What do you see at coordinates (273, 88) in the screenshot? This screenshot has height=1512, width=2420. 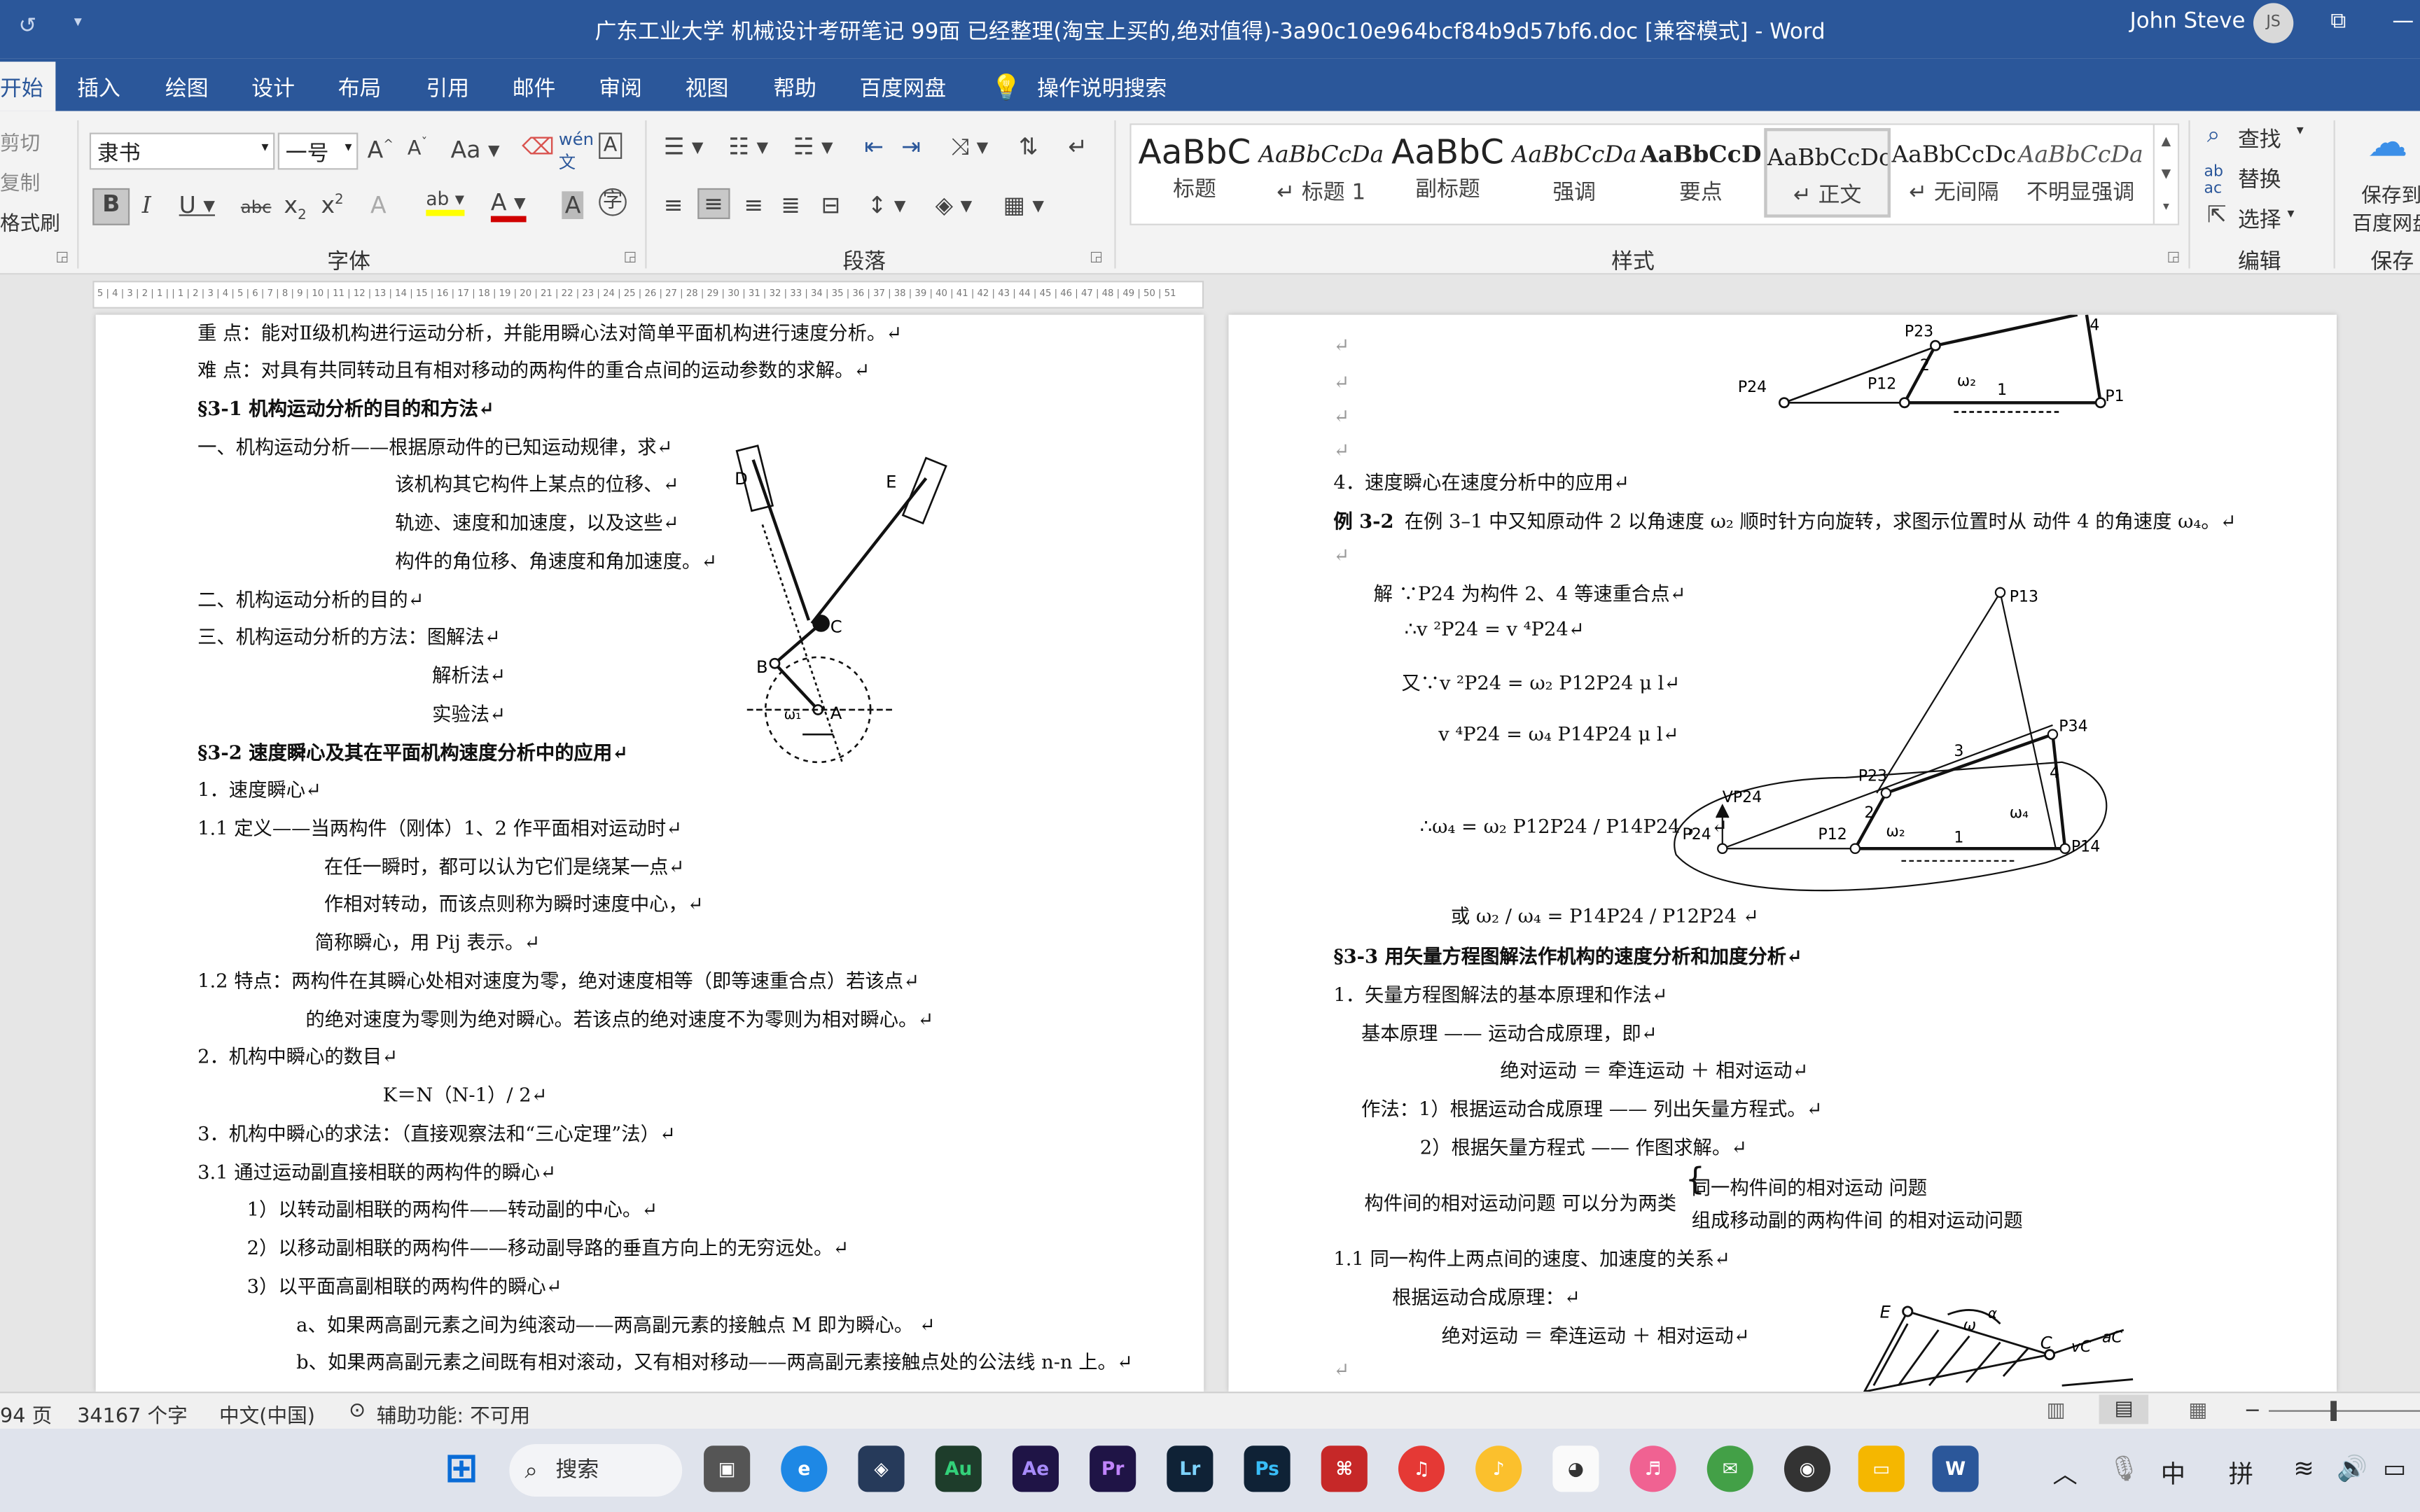 I see `tab-design: 设计` at bounding box center [273, 88].